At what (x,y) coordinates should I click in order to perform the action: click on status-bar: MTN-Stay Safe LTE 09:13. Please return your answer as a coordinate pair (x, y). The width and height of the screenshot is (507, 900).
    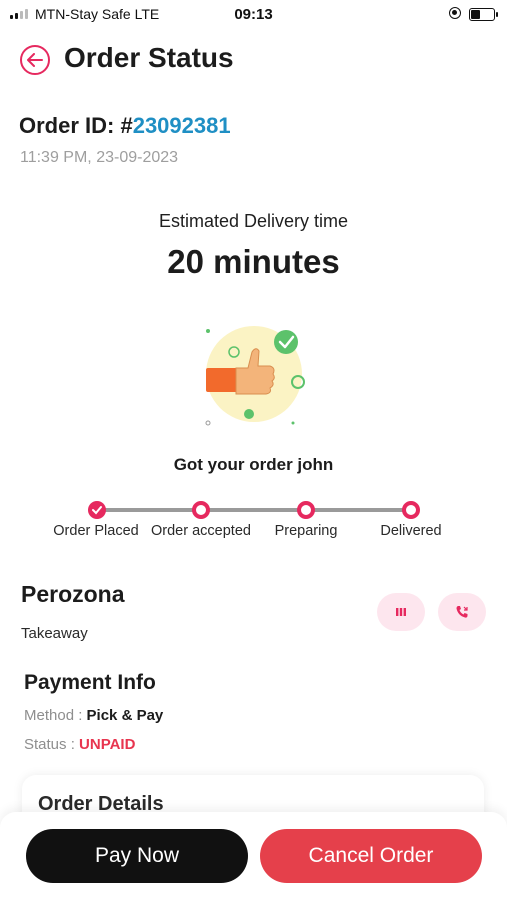
    Looking at the image, I should click on (253, 14).